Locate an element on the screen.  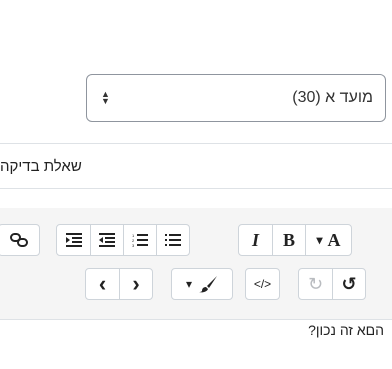
ordered-list-icon: 1 2 3 is located at coordinates (140, 240).